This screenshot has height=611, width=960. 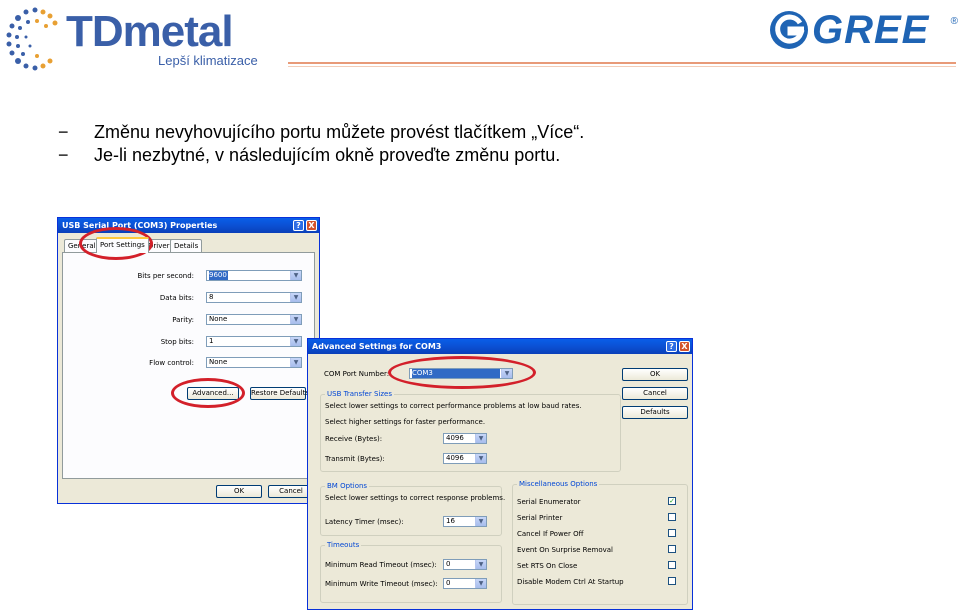 What do you see at coordinates (122, 245) in the screenshot?
I see `tab-port-settings: Port Settings` at bounding box center [122, 245].